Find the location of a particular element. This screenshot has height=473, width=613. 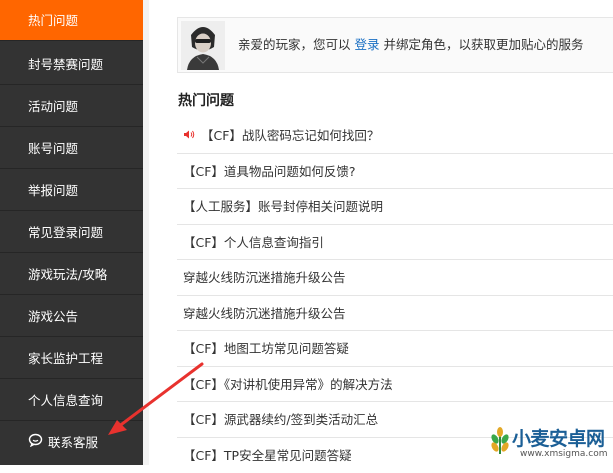

question-item: 【CF】战队密码忘记如何找回？ is located at coordinates (395, 136).